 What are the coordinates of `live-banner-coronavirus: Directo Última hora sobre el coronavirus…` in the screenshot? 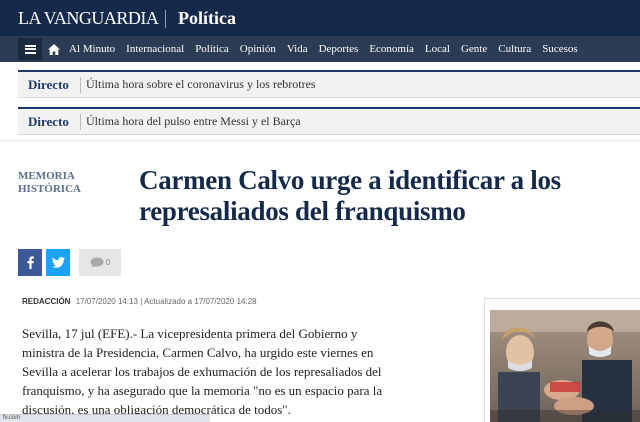 It's located at (329, 84).